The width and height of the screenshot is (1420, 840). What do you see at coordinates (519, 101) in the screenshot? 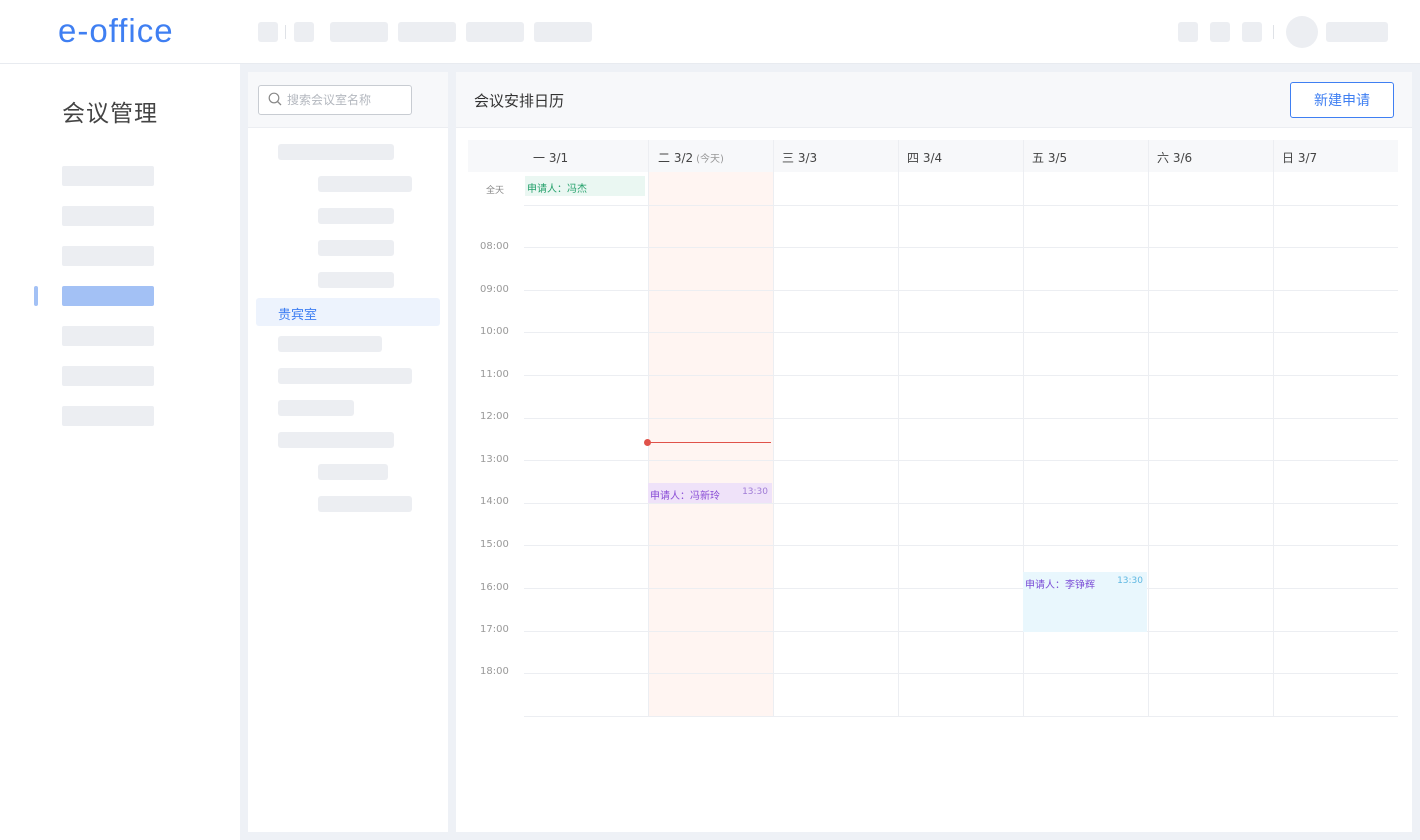
I see `calendar-title: 会议安排日历` at bounding box center [519, 101].